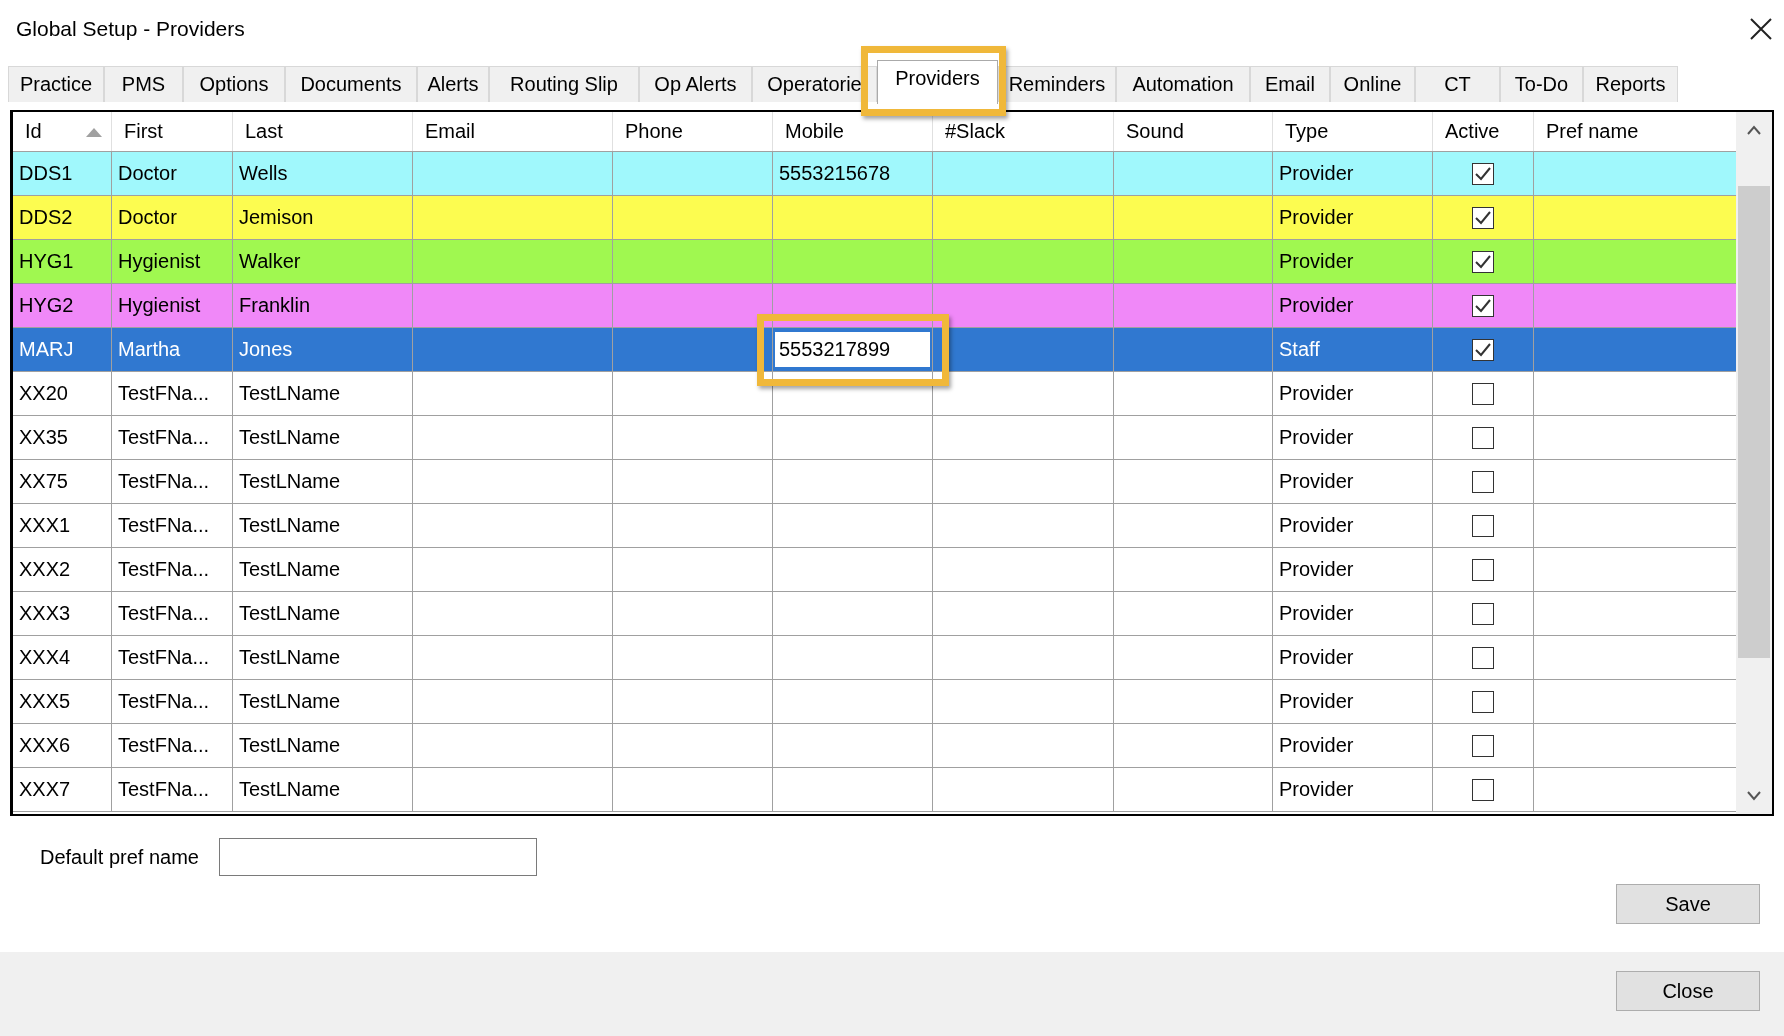 This screenshot has width=1784, height=1036. What do you see at coordinates (351, 84) in the screenshot?
I see `tab: Documents` at bounding box center [351, 84].